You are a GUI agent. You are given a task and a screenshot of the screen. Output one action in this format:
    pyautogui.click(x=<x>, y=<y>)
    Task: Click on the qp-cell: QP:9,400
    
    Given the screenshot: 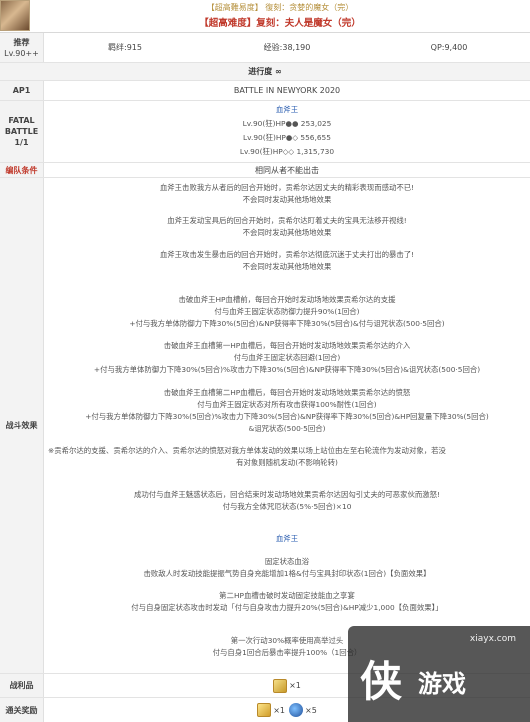 What is the action you would take?
    pyautogui.click(x=449, y=47)
    